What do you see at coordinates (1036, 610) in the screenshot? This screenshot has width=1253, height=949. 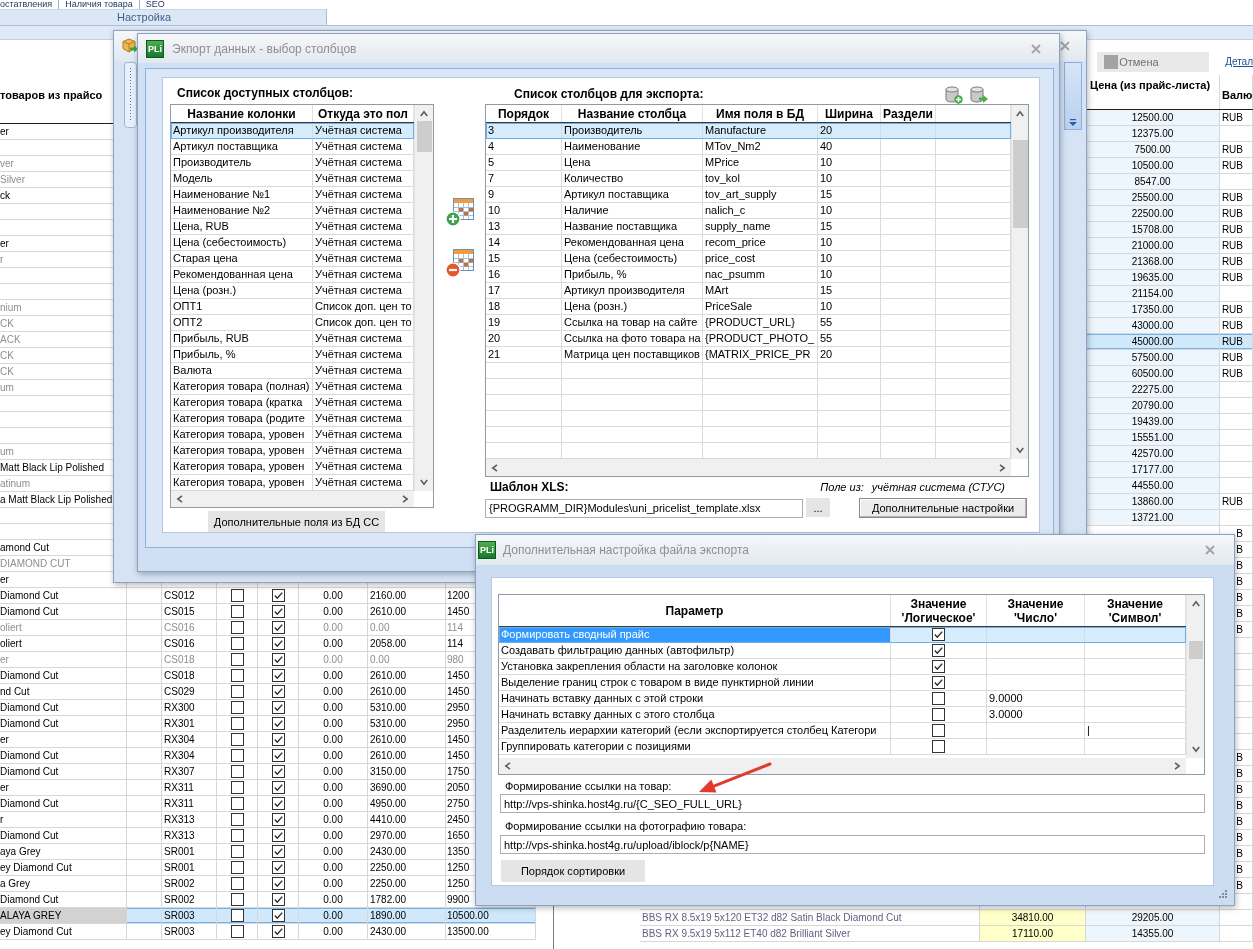 I see `column-header: Значение 'Число'` at bounding box center [1036, 610].